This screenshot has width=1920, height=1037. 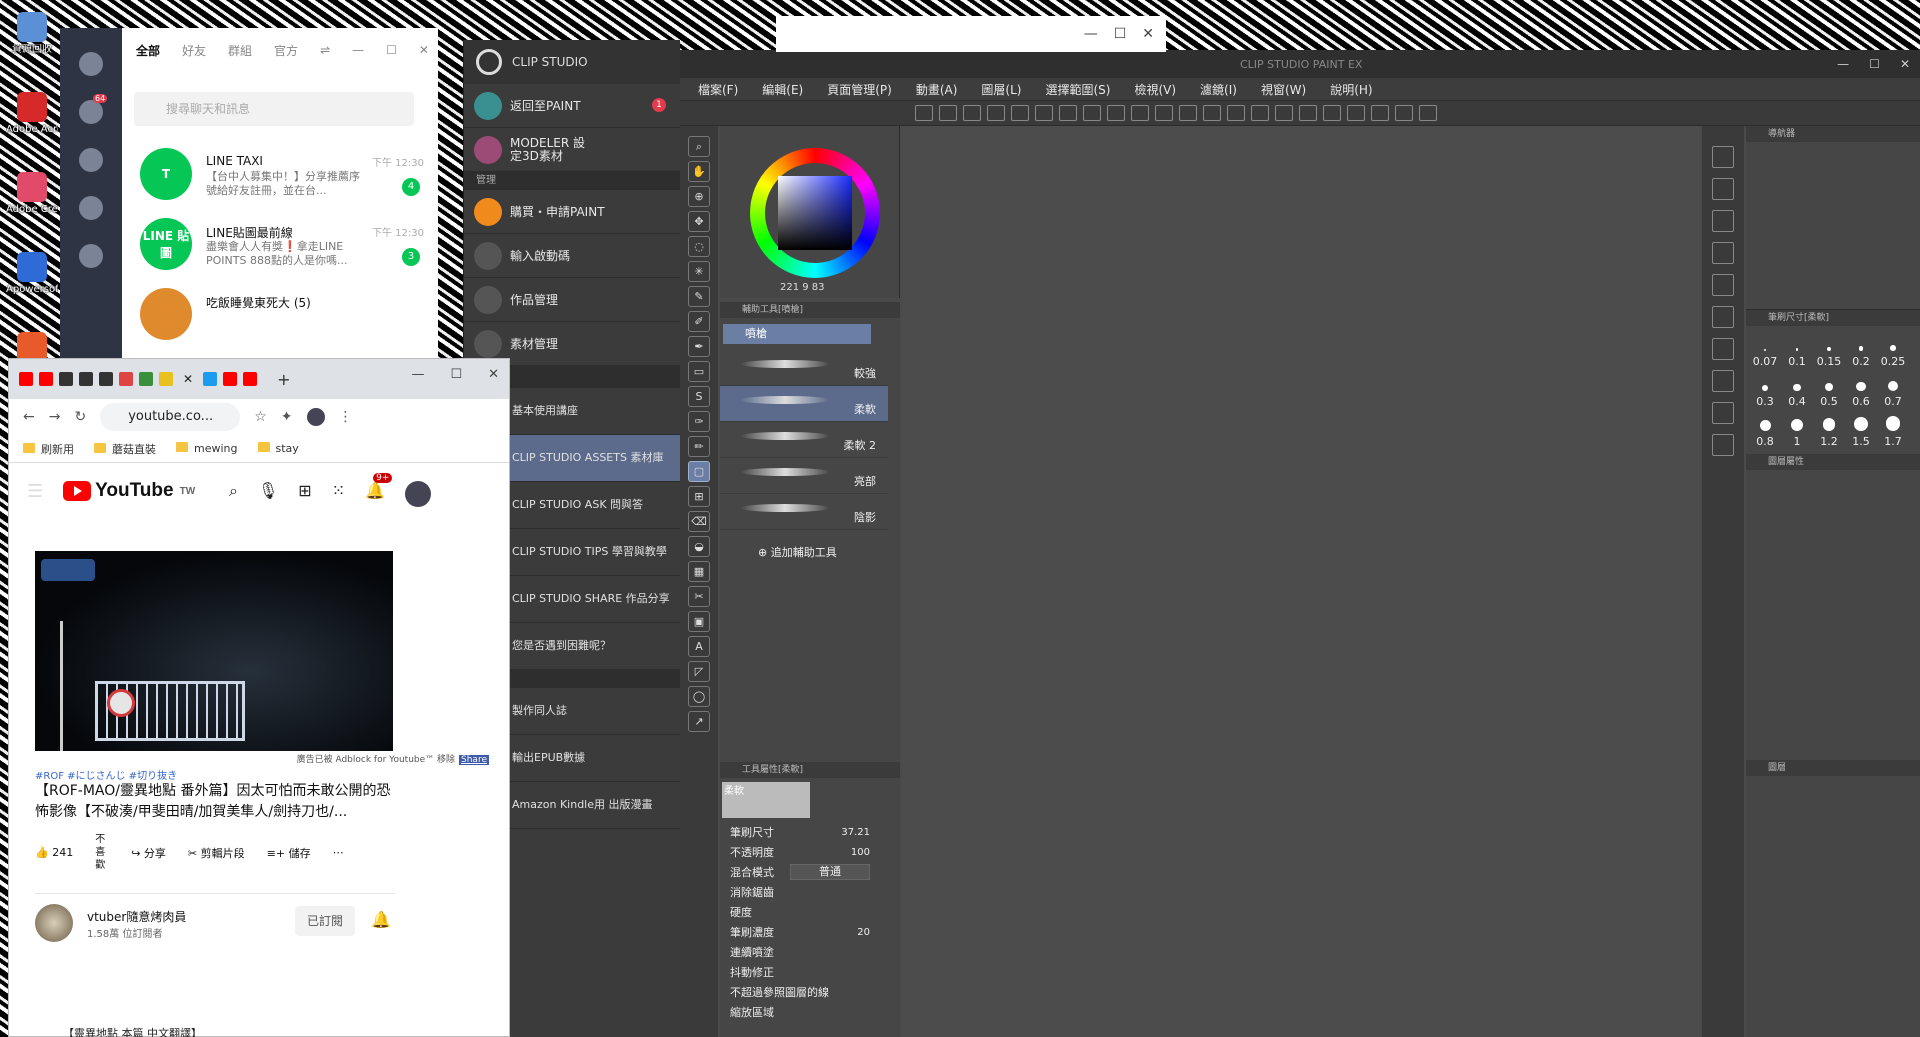 What do you see at coordinates (804, 404) in the screenshot?
I see `brush-item: 柔軟` at bounding box center [804, 404].